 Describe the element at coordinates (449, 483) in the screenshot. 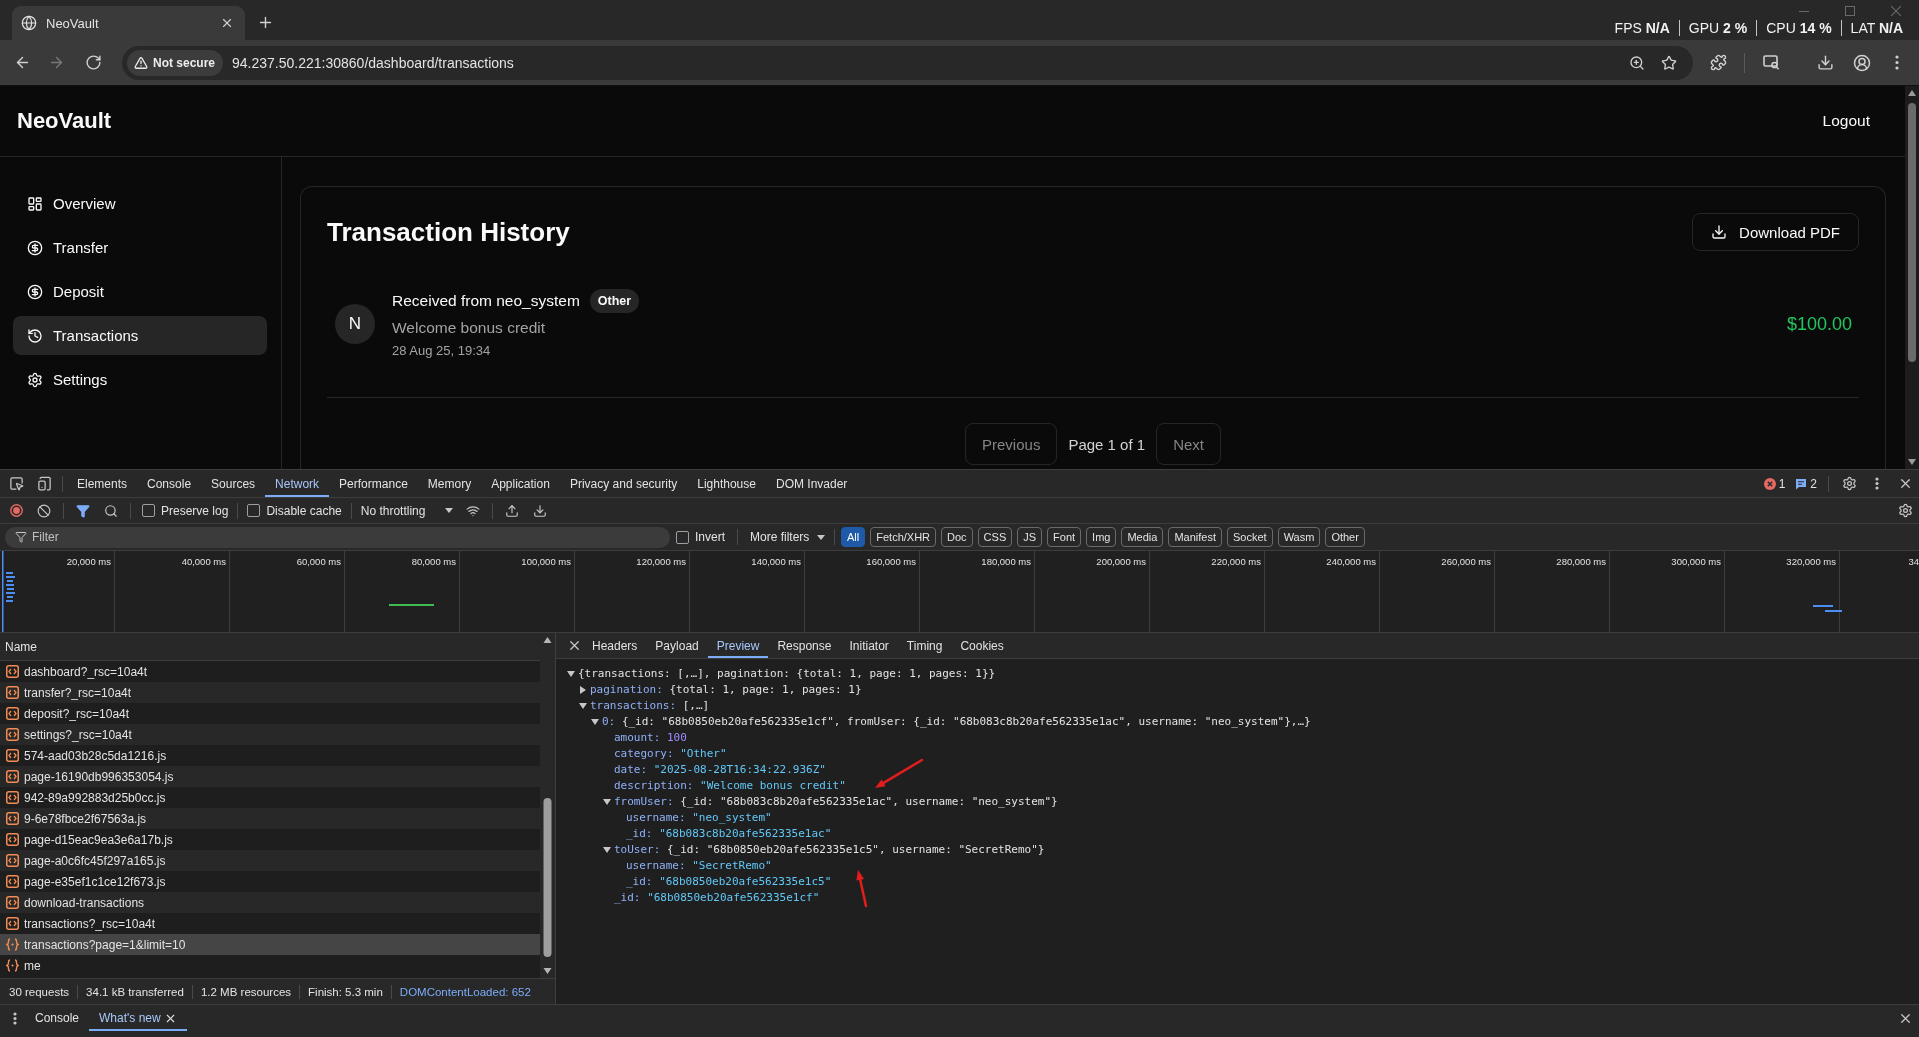

I see `panel-tab: Memory` at that location.